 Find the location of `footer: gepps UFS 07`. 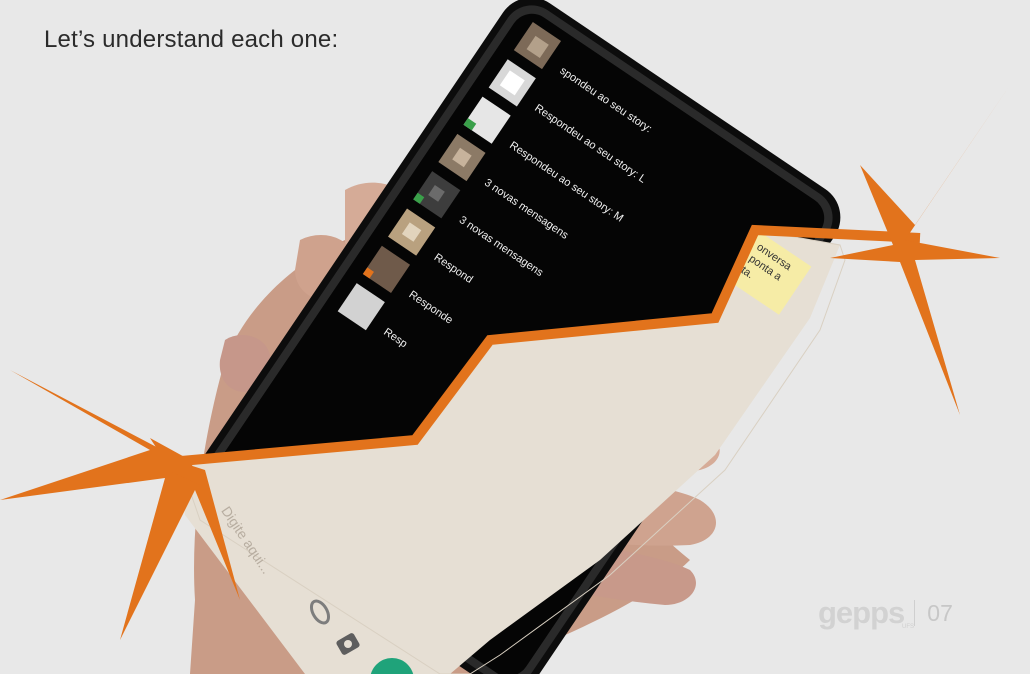

footer: gepps UFS 07 is located at coordinates (885, 613).